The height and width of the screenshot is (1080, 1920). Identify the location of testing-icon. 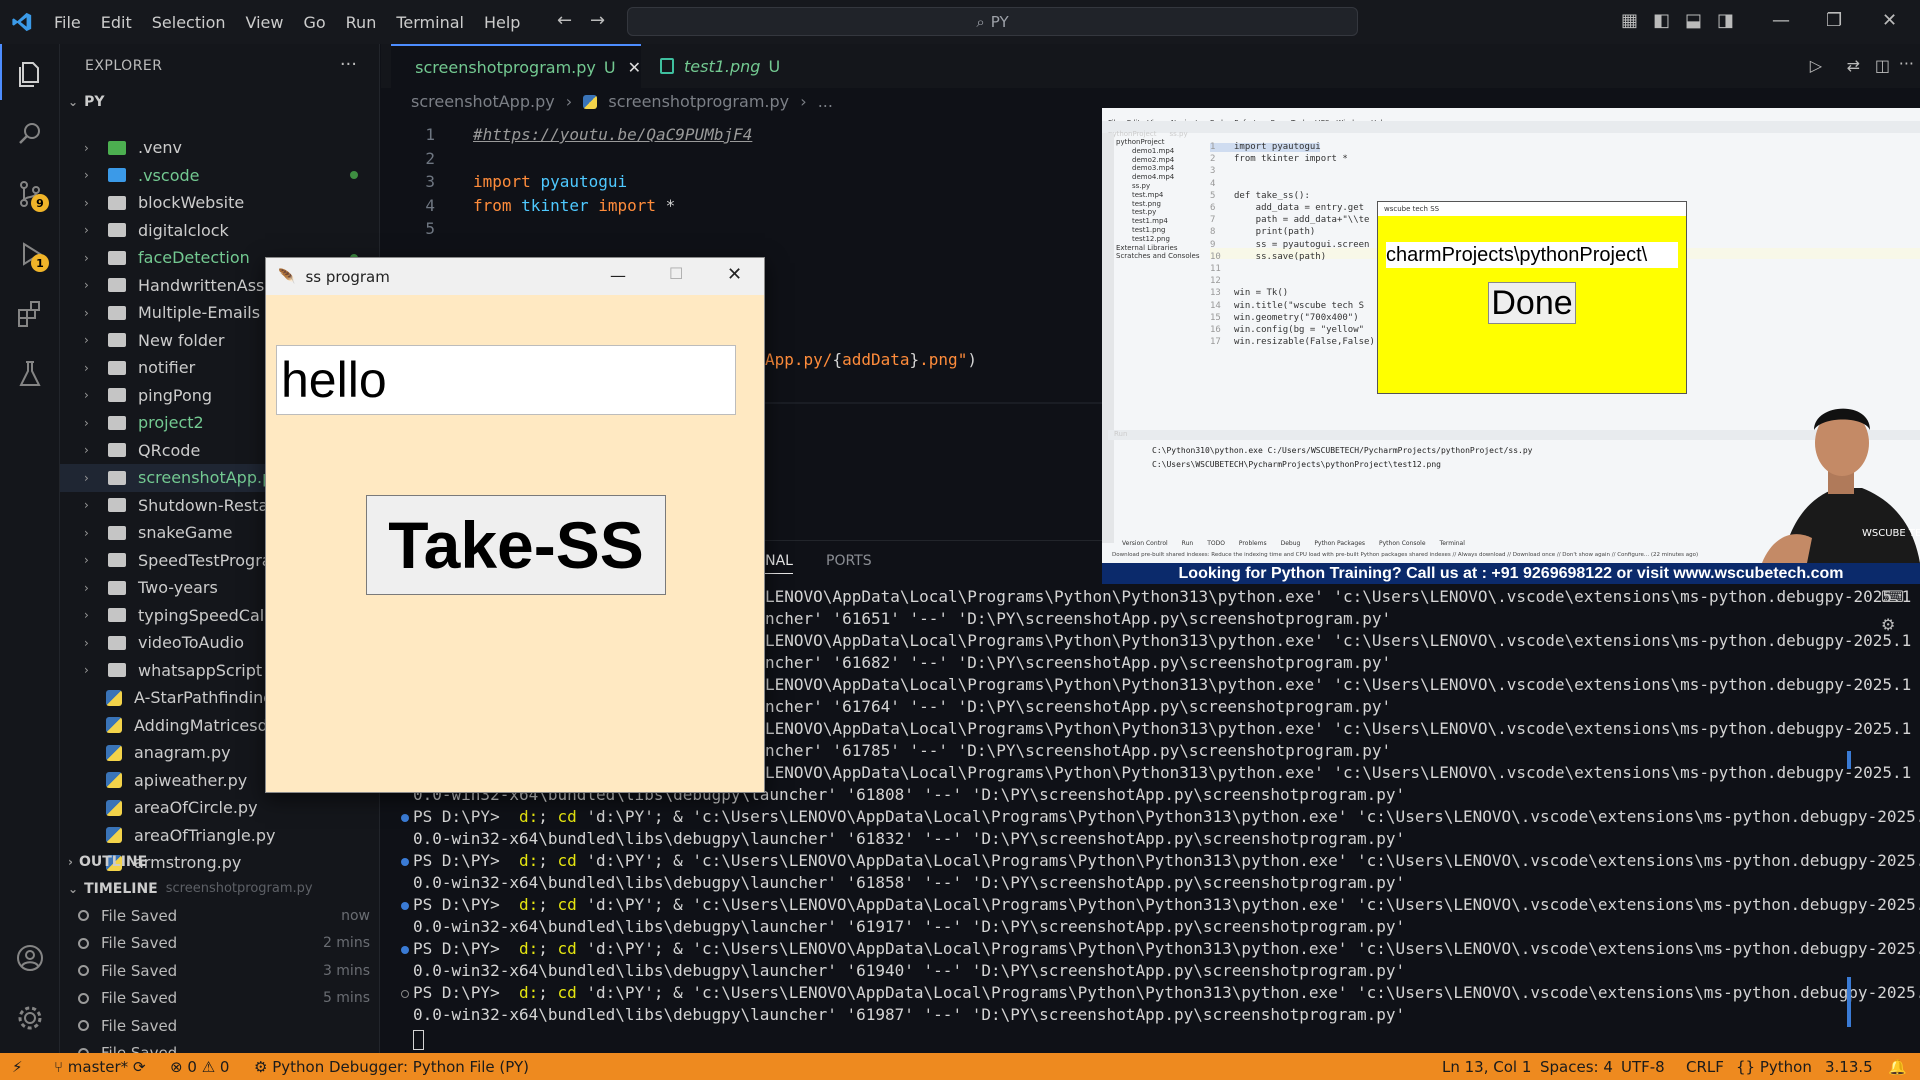
(30, 374).